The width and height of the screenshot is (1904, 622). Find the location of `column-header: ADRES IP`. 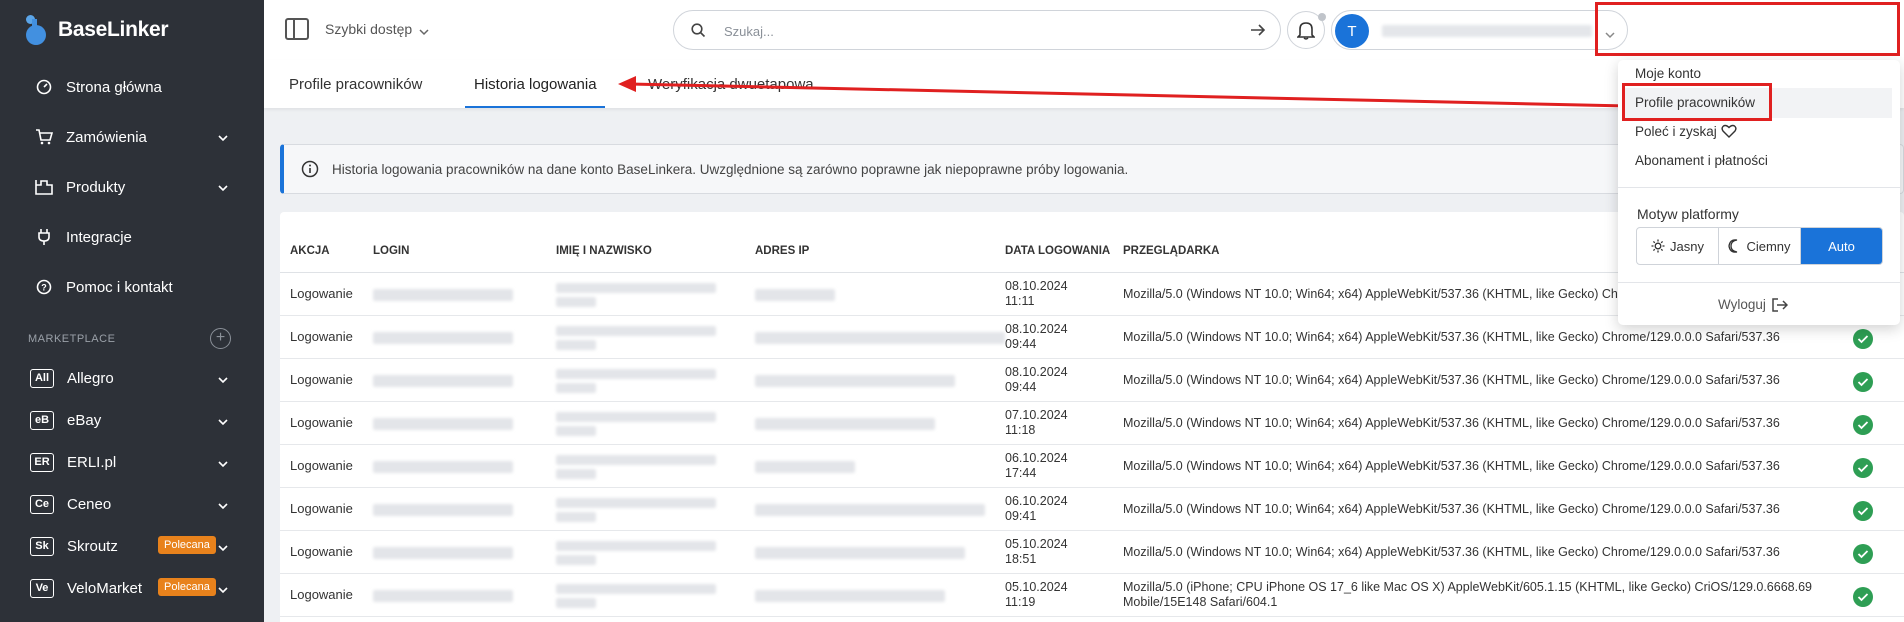

column-header: ADRES IP is located at coordinates (782, 251).